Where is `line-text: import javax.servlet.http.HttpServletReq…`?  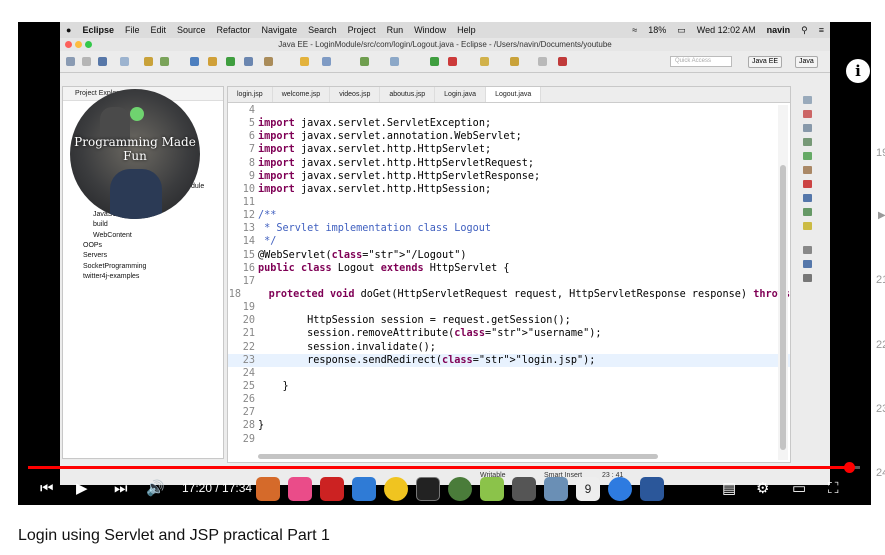 line-text: import javax.servlet.http.HttpServletReq… is located at coordinates (396, 163).